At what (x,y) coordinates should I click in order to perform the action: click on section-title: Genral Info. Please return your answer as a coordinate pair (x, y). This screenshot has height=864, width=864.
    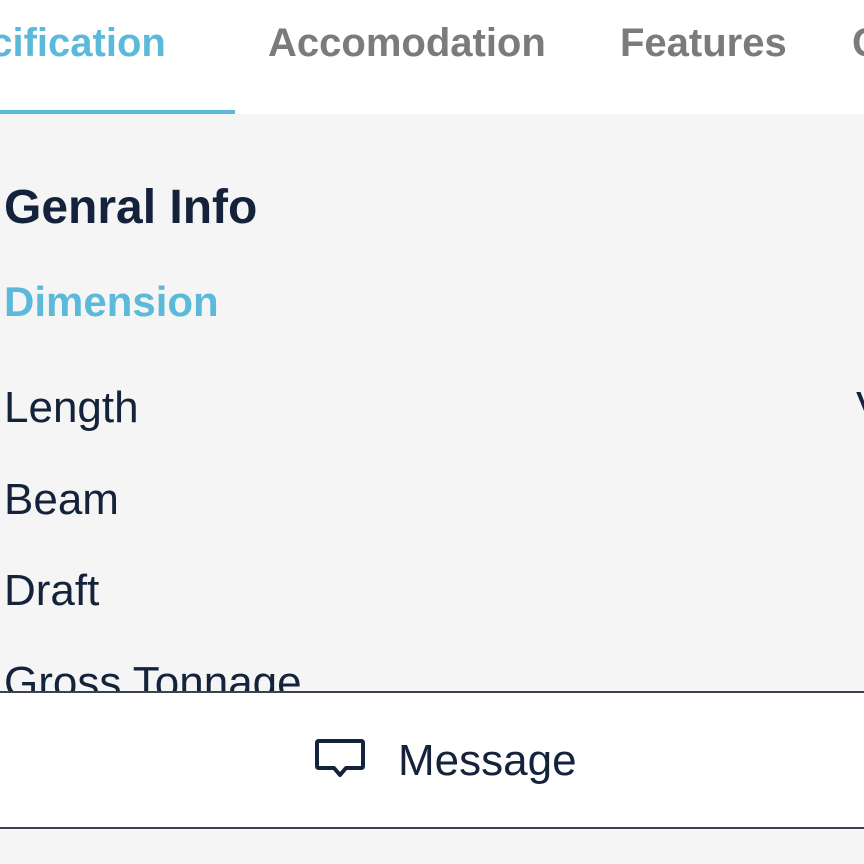
    Looking at the image, I should click on (131, 207).